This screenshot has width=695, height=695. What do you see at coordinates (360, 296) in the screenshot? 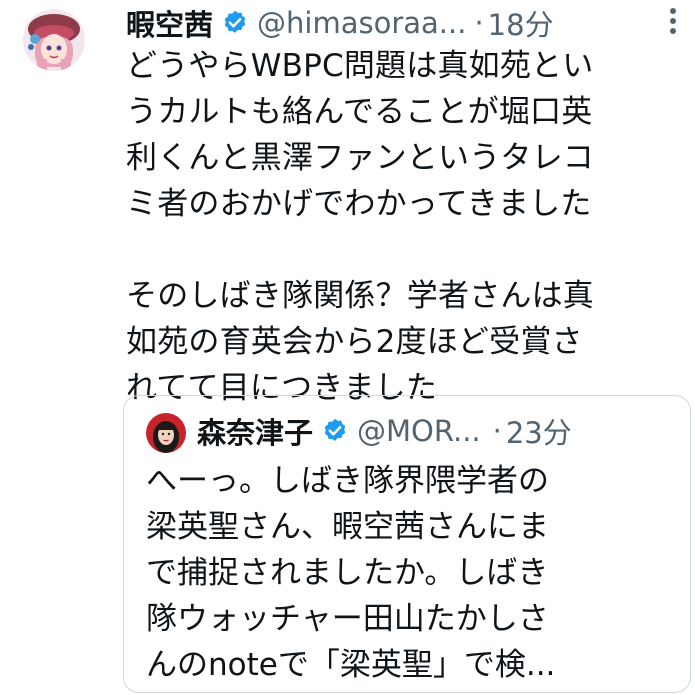
I see `tweet-text-line: そのしばき隊関係？学者さんは真` at bounding box center [360, 296].